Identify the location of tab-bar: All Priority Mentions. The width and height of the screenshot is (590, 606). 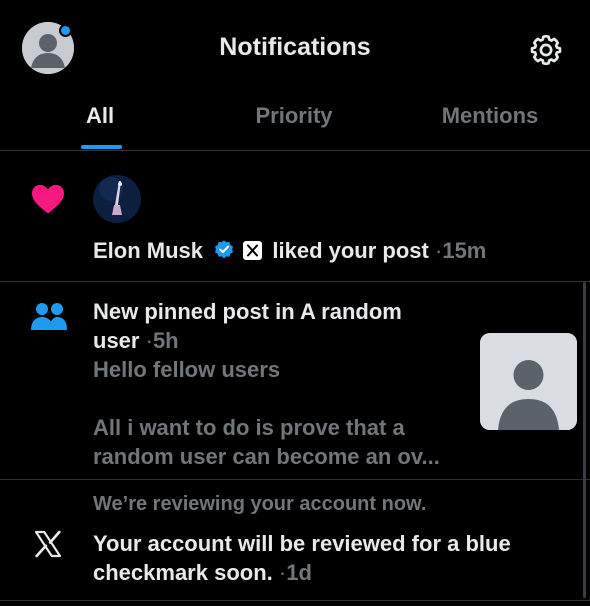
(295, 122).